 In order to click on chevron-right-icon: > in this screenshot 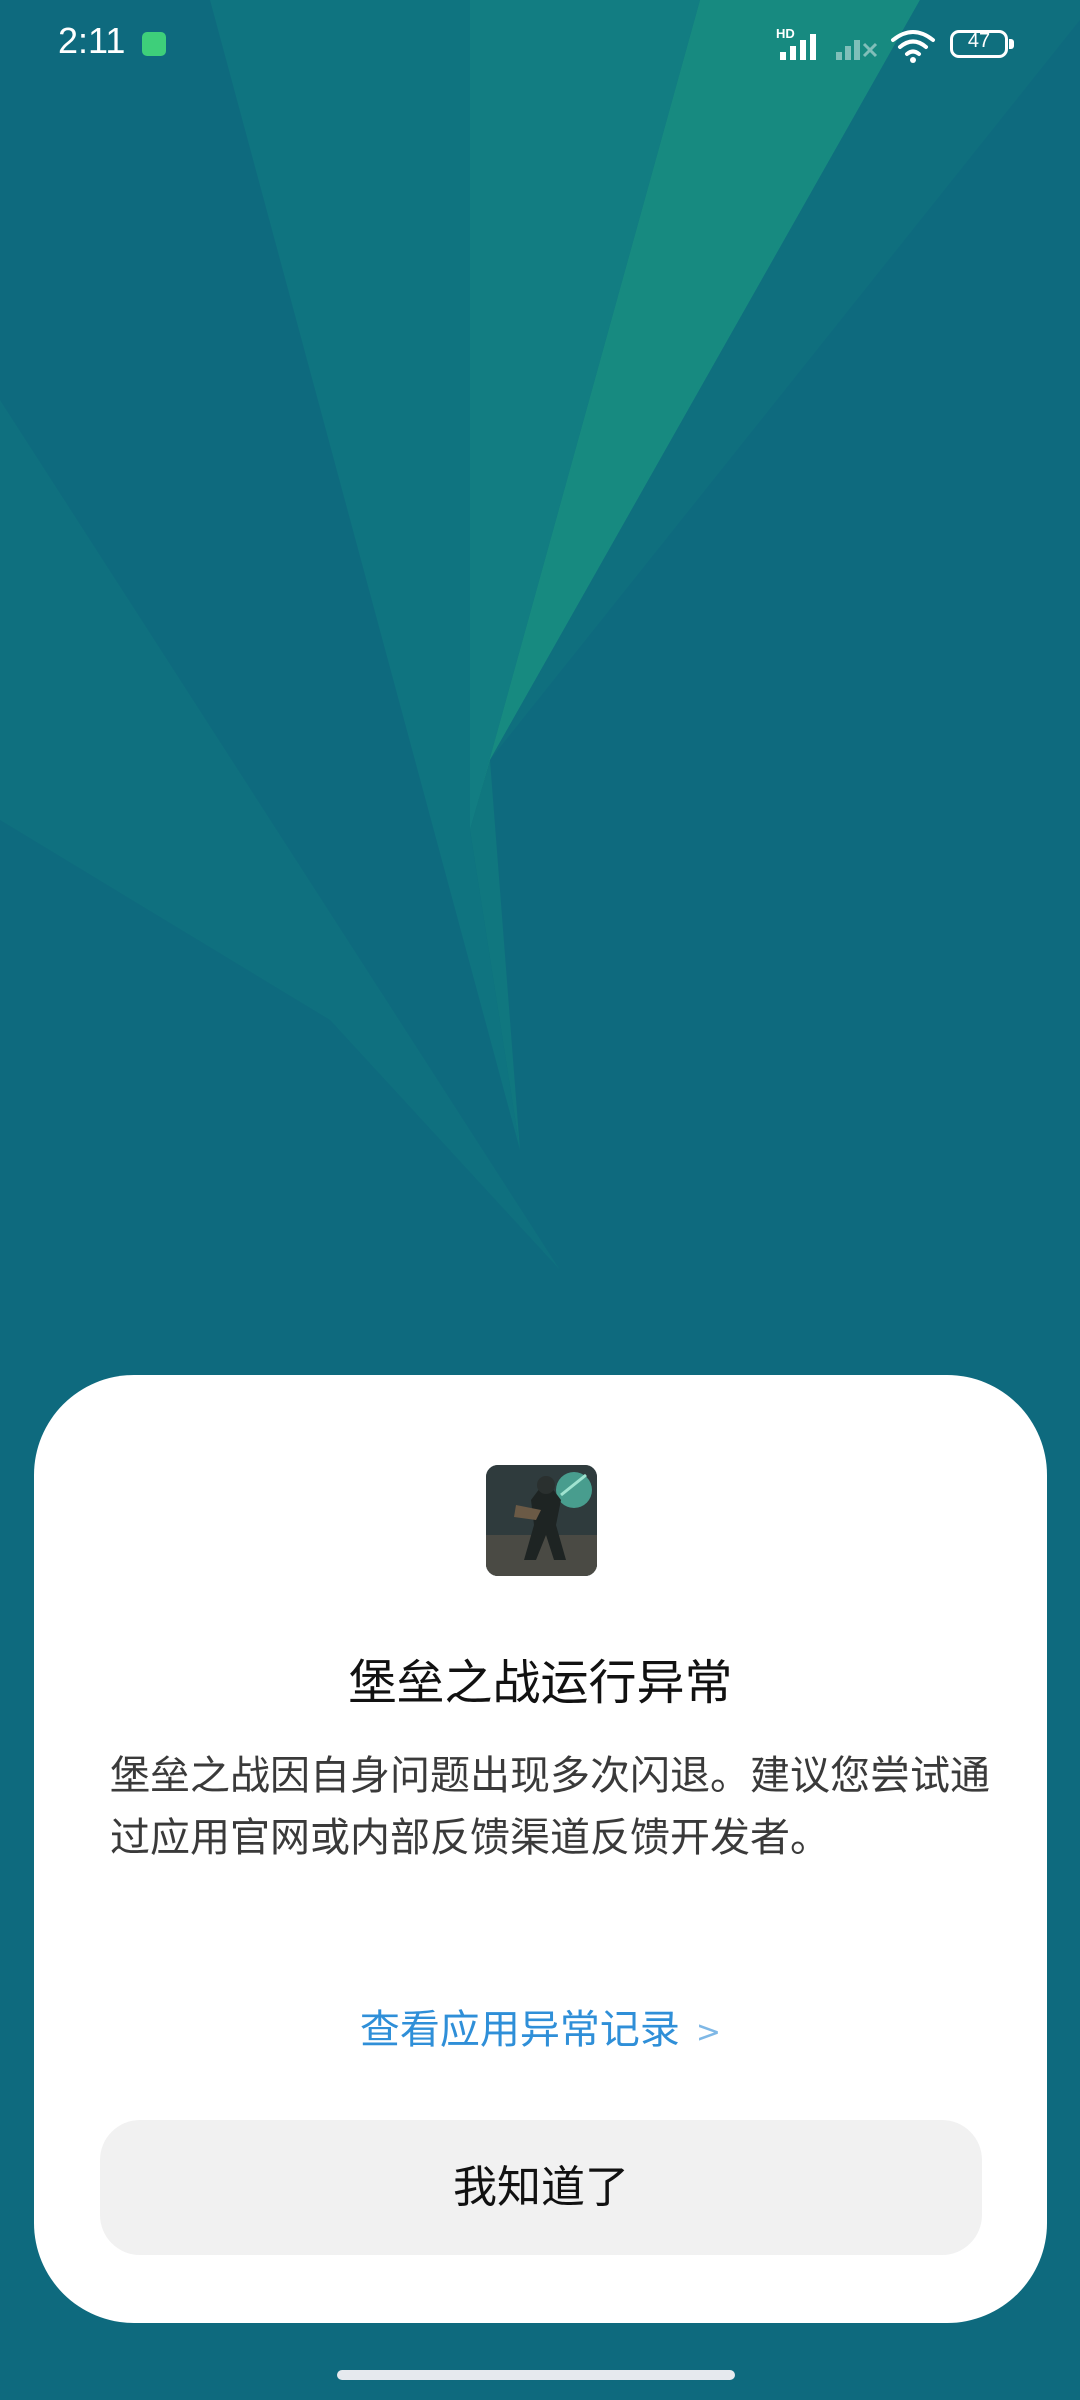, I will do `click(708, 2032)`.